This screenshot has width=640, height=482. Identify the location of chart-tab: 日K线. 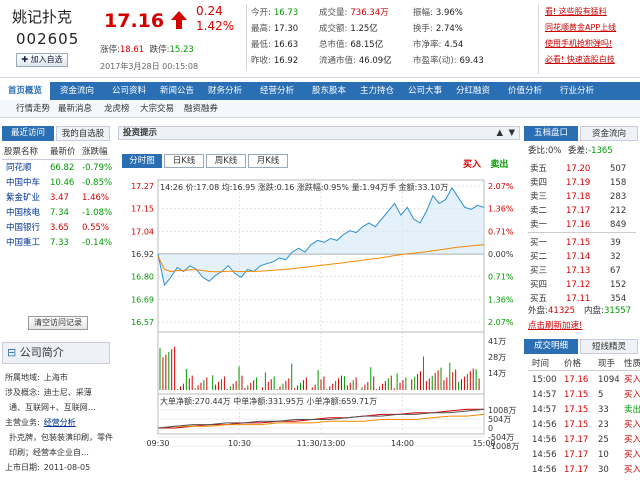
(184, 161).